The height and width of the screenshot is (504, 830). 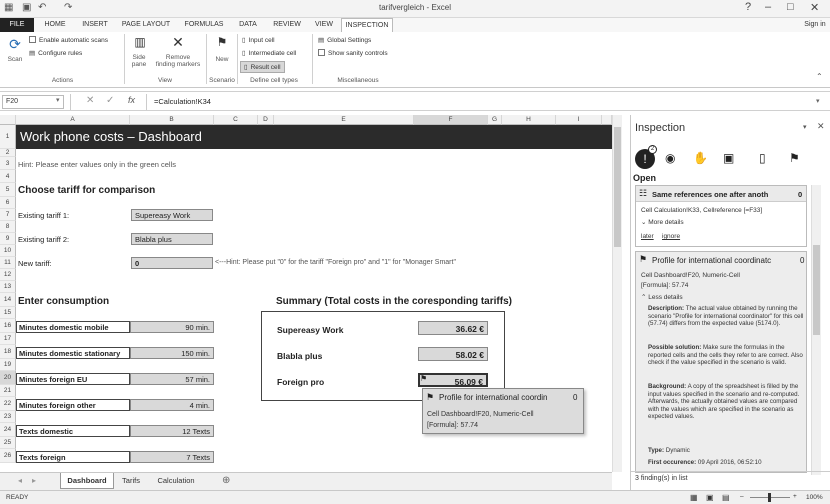 What do you see at coordinates (700, 158) in the screenshot?
I see `hand-icon: ✋` at bounding box center [700, 158].